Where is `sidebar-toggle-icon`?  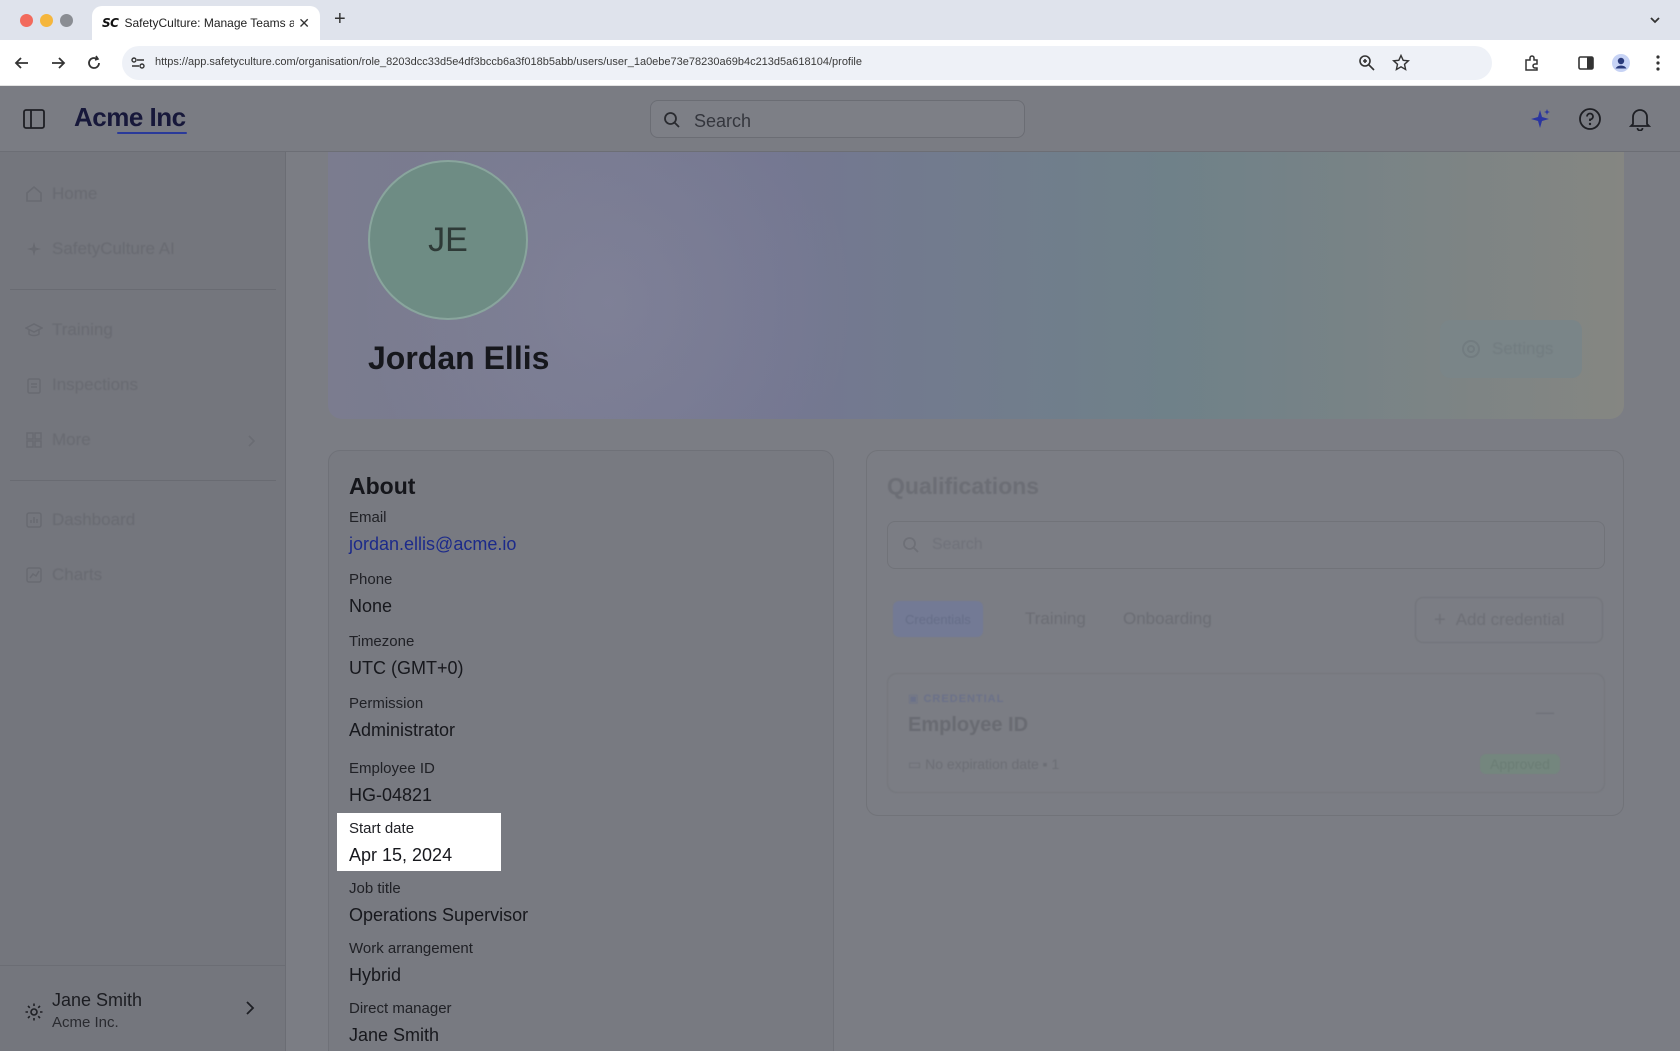
sidebar-toggle-icon is located at coordinates (34, 119).